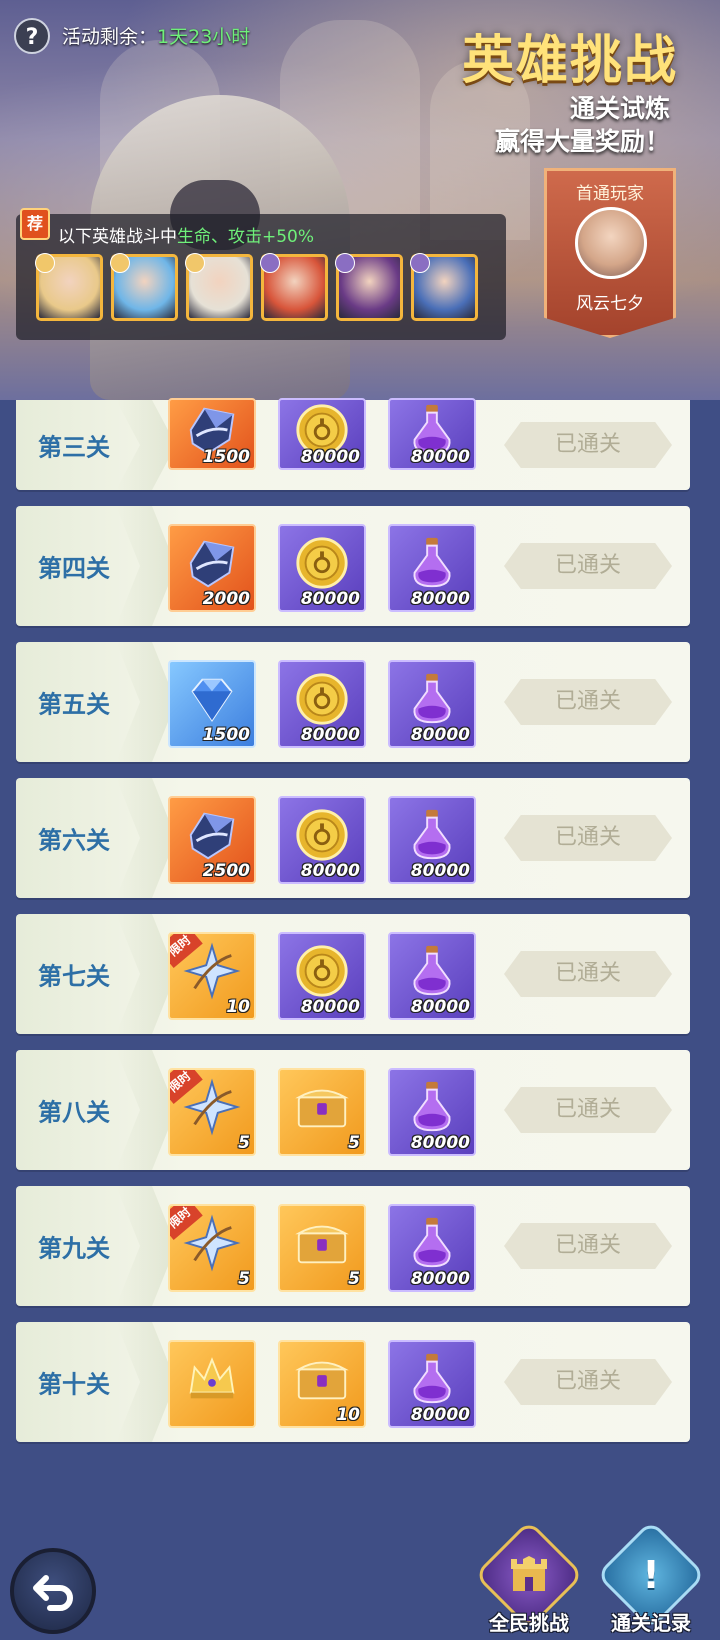 This screenshot has width=720, height=1640. I want to click on buff-text-prefix: 以下英雄战斗中, so click(117, 237).